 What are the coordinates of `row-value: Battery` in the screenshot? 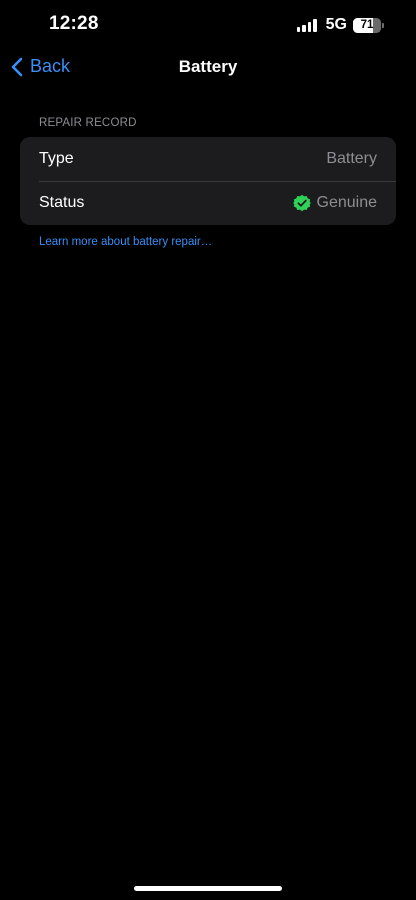 It's located at (351, 159).